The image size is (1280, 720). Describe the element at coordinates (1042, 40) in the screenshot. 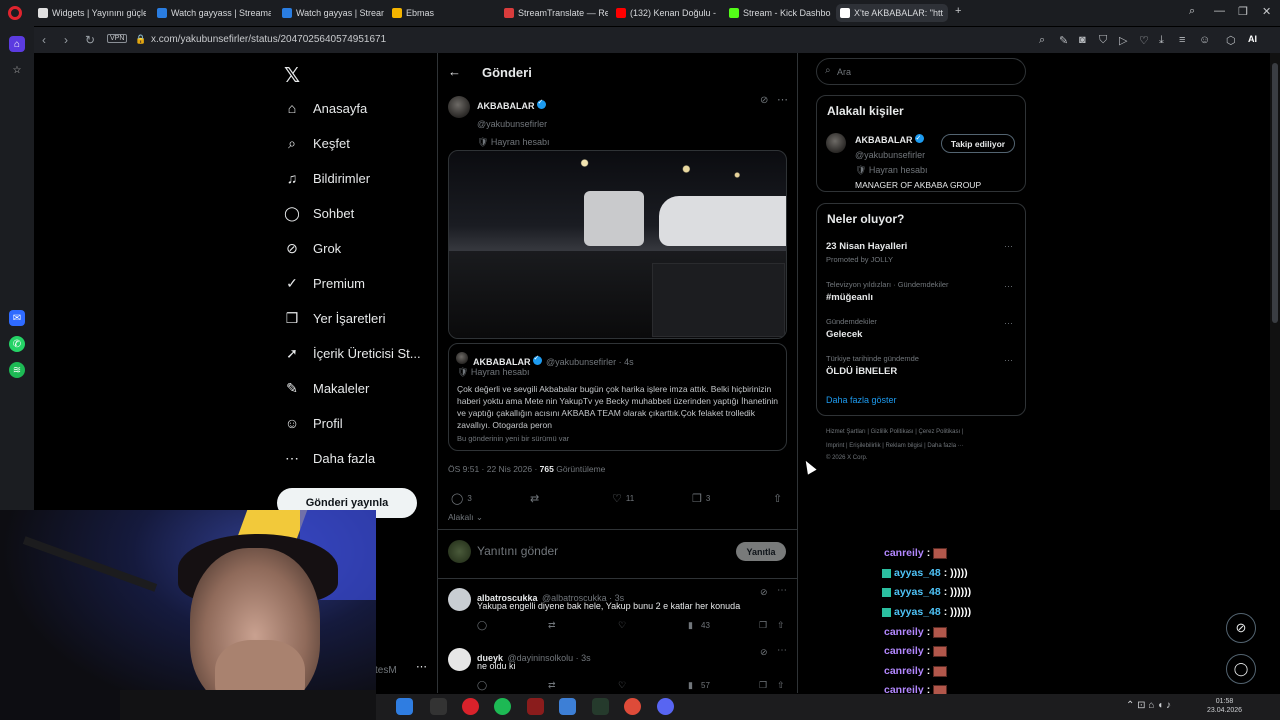

I see `search-page-icon: ⌕` at that location.